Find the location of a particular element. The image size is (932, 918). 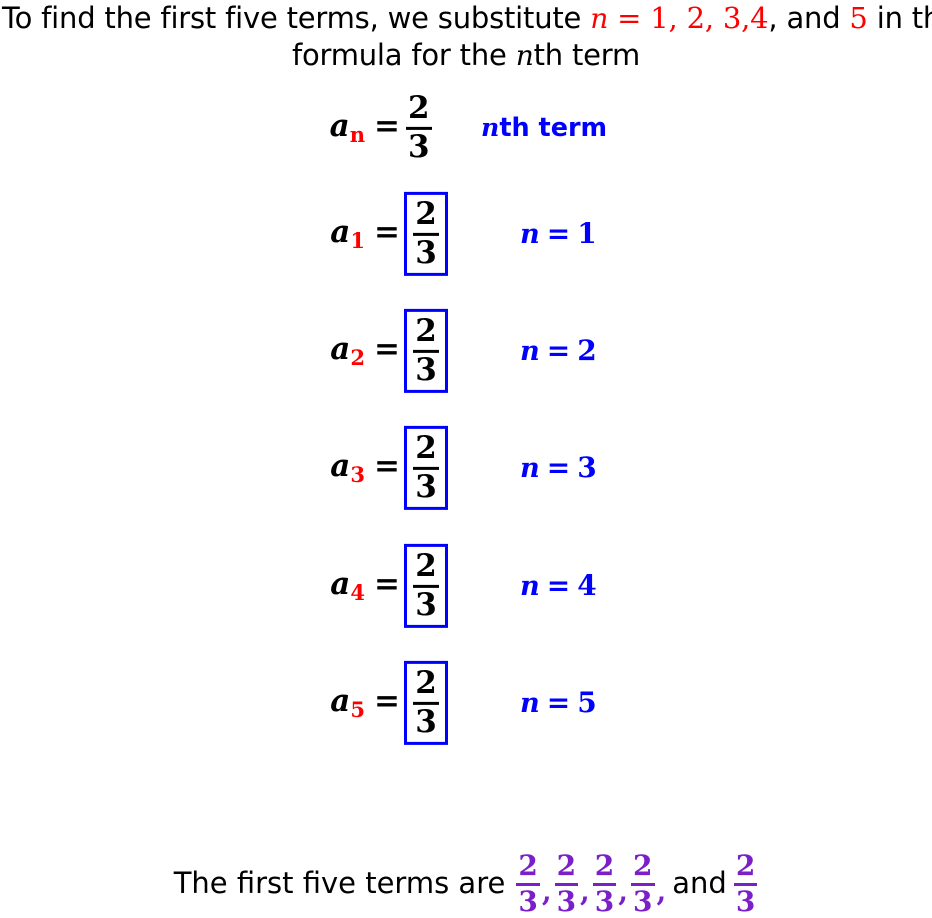

term-4-note-value: 4 is located at coordinates (587, 585).